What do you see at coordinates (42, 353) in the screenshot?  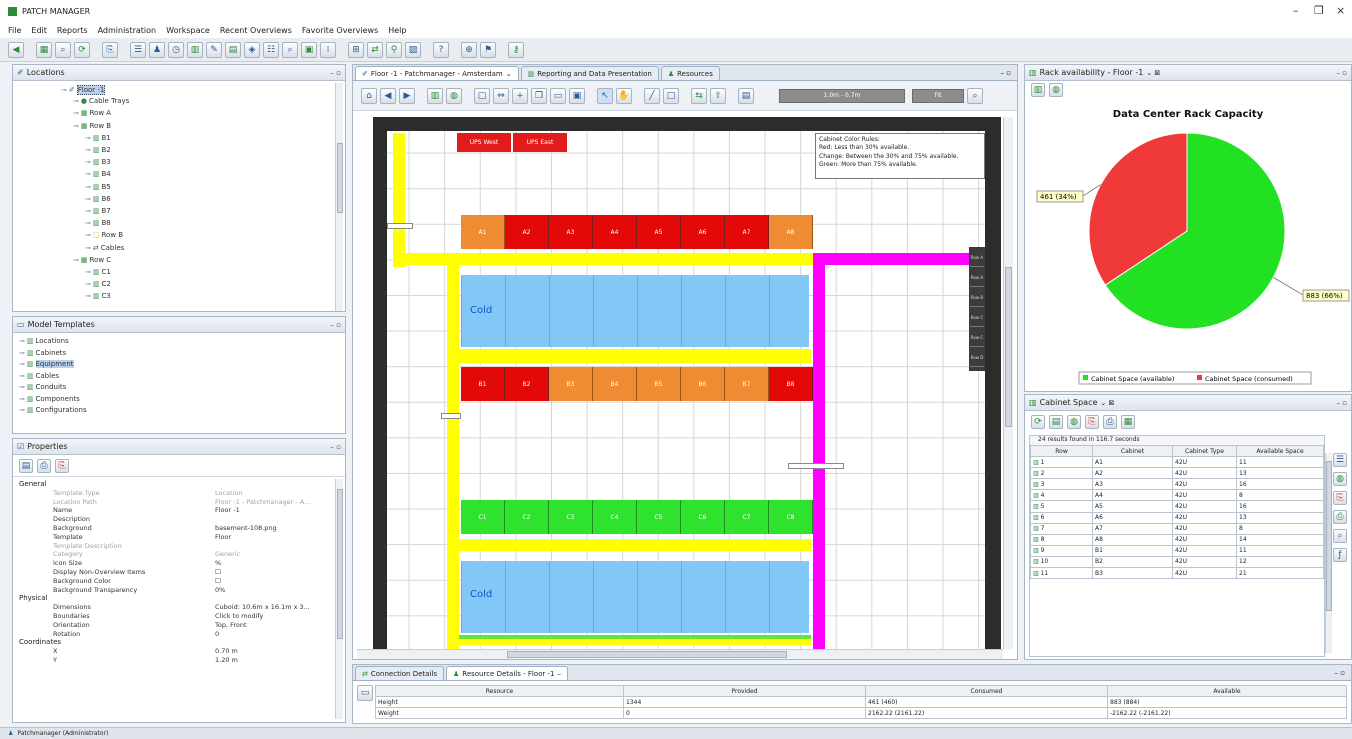 I see `template-item: ⊸ ▥ Cabinets` at bounding box center [42, 353].